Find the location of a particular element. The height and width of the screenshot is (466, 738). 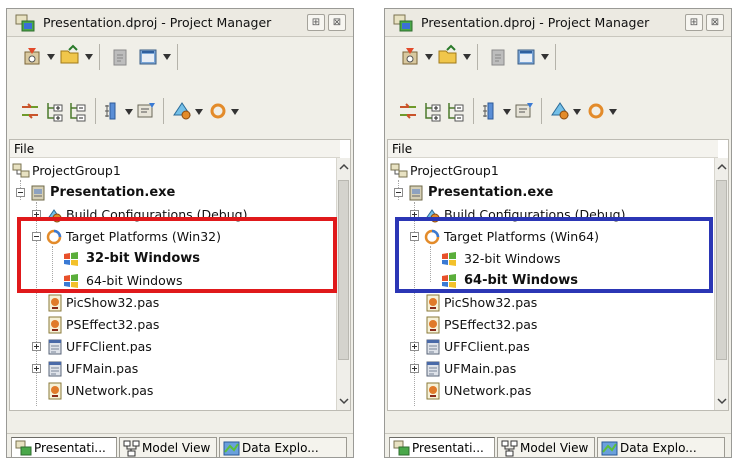

status-area is located at coordinates (180, 422).